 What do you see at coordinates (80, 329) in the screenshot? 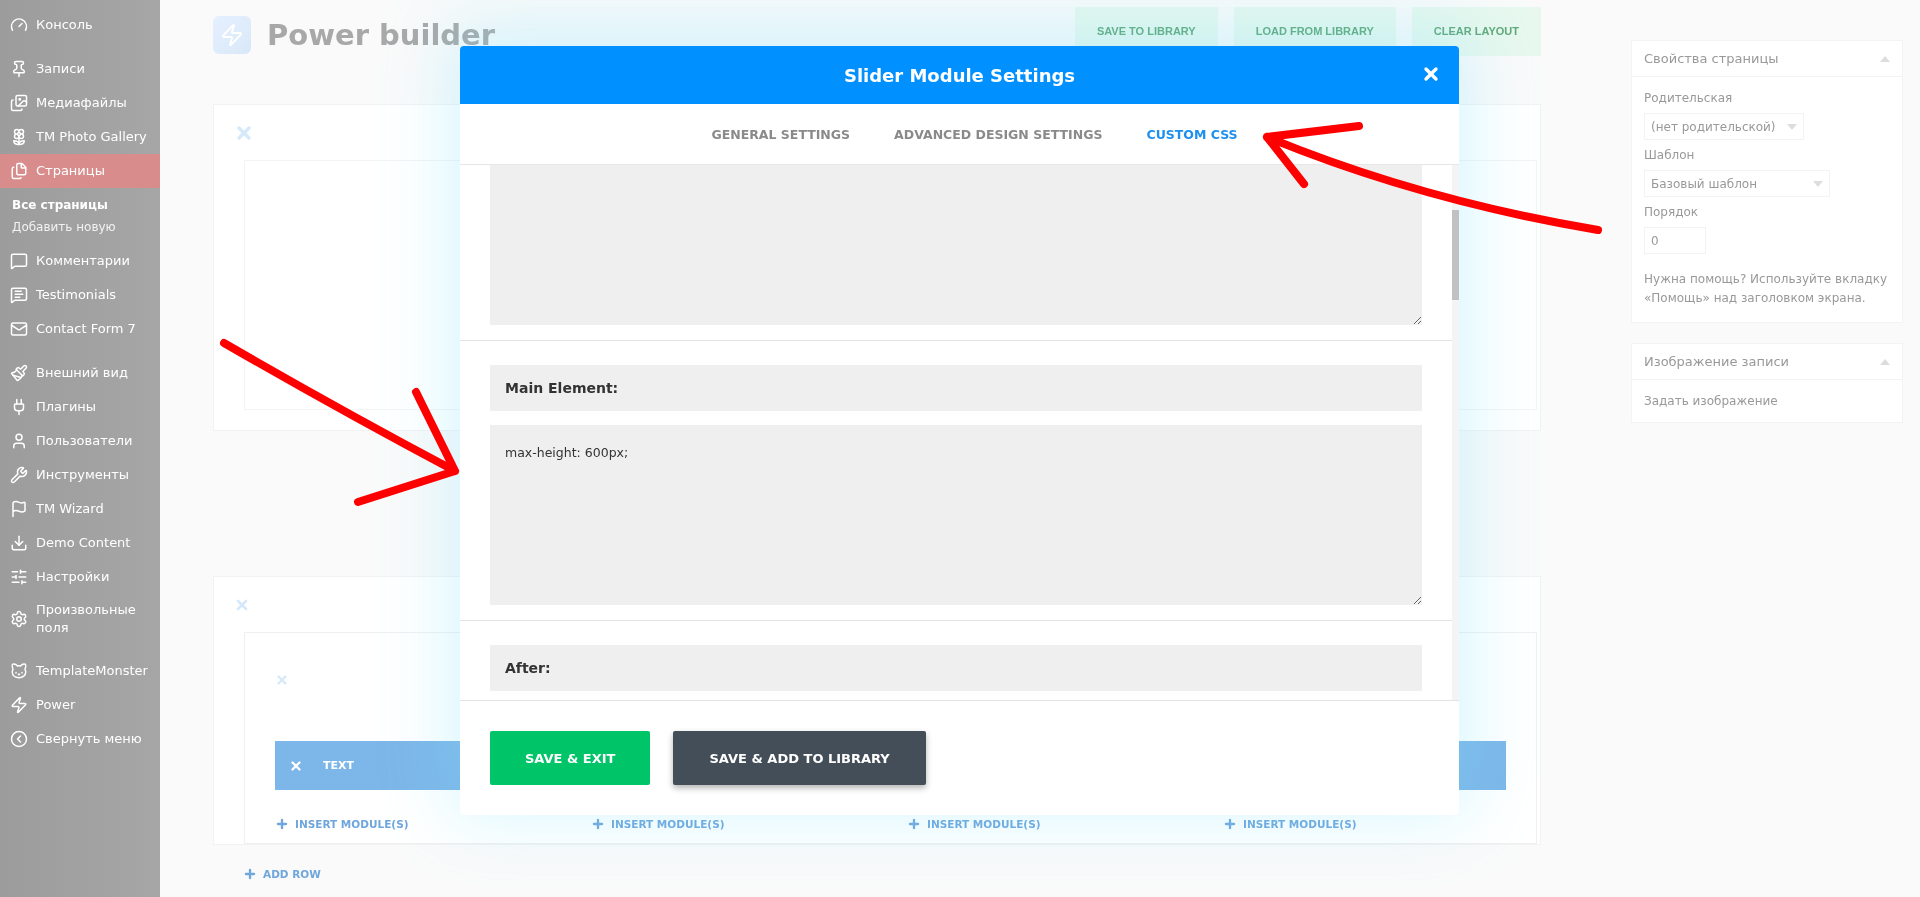
I see `sidebar-item: Contact Form 7` at bounding box center [80, 329].